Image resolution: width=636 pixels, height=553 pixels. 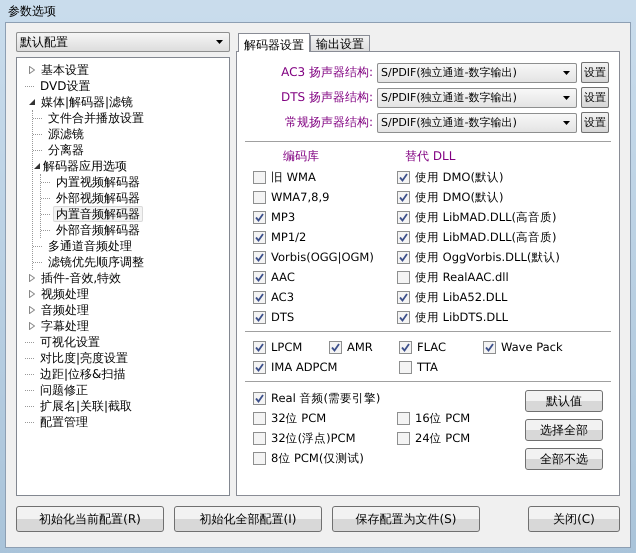 What do you see at coordinates (64, 422) in the screenshot?
I see `tree-item: 配置管理` at bounding box center [64, 422].